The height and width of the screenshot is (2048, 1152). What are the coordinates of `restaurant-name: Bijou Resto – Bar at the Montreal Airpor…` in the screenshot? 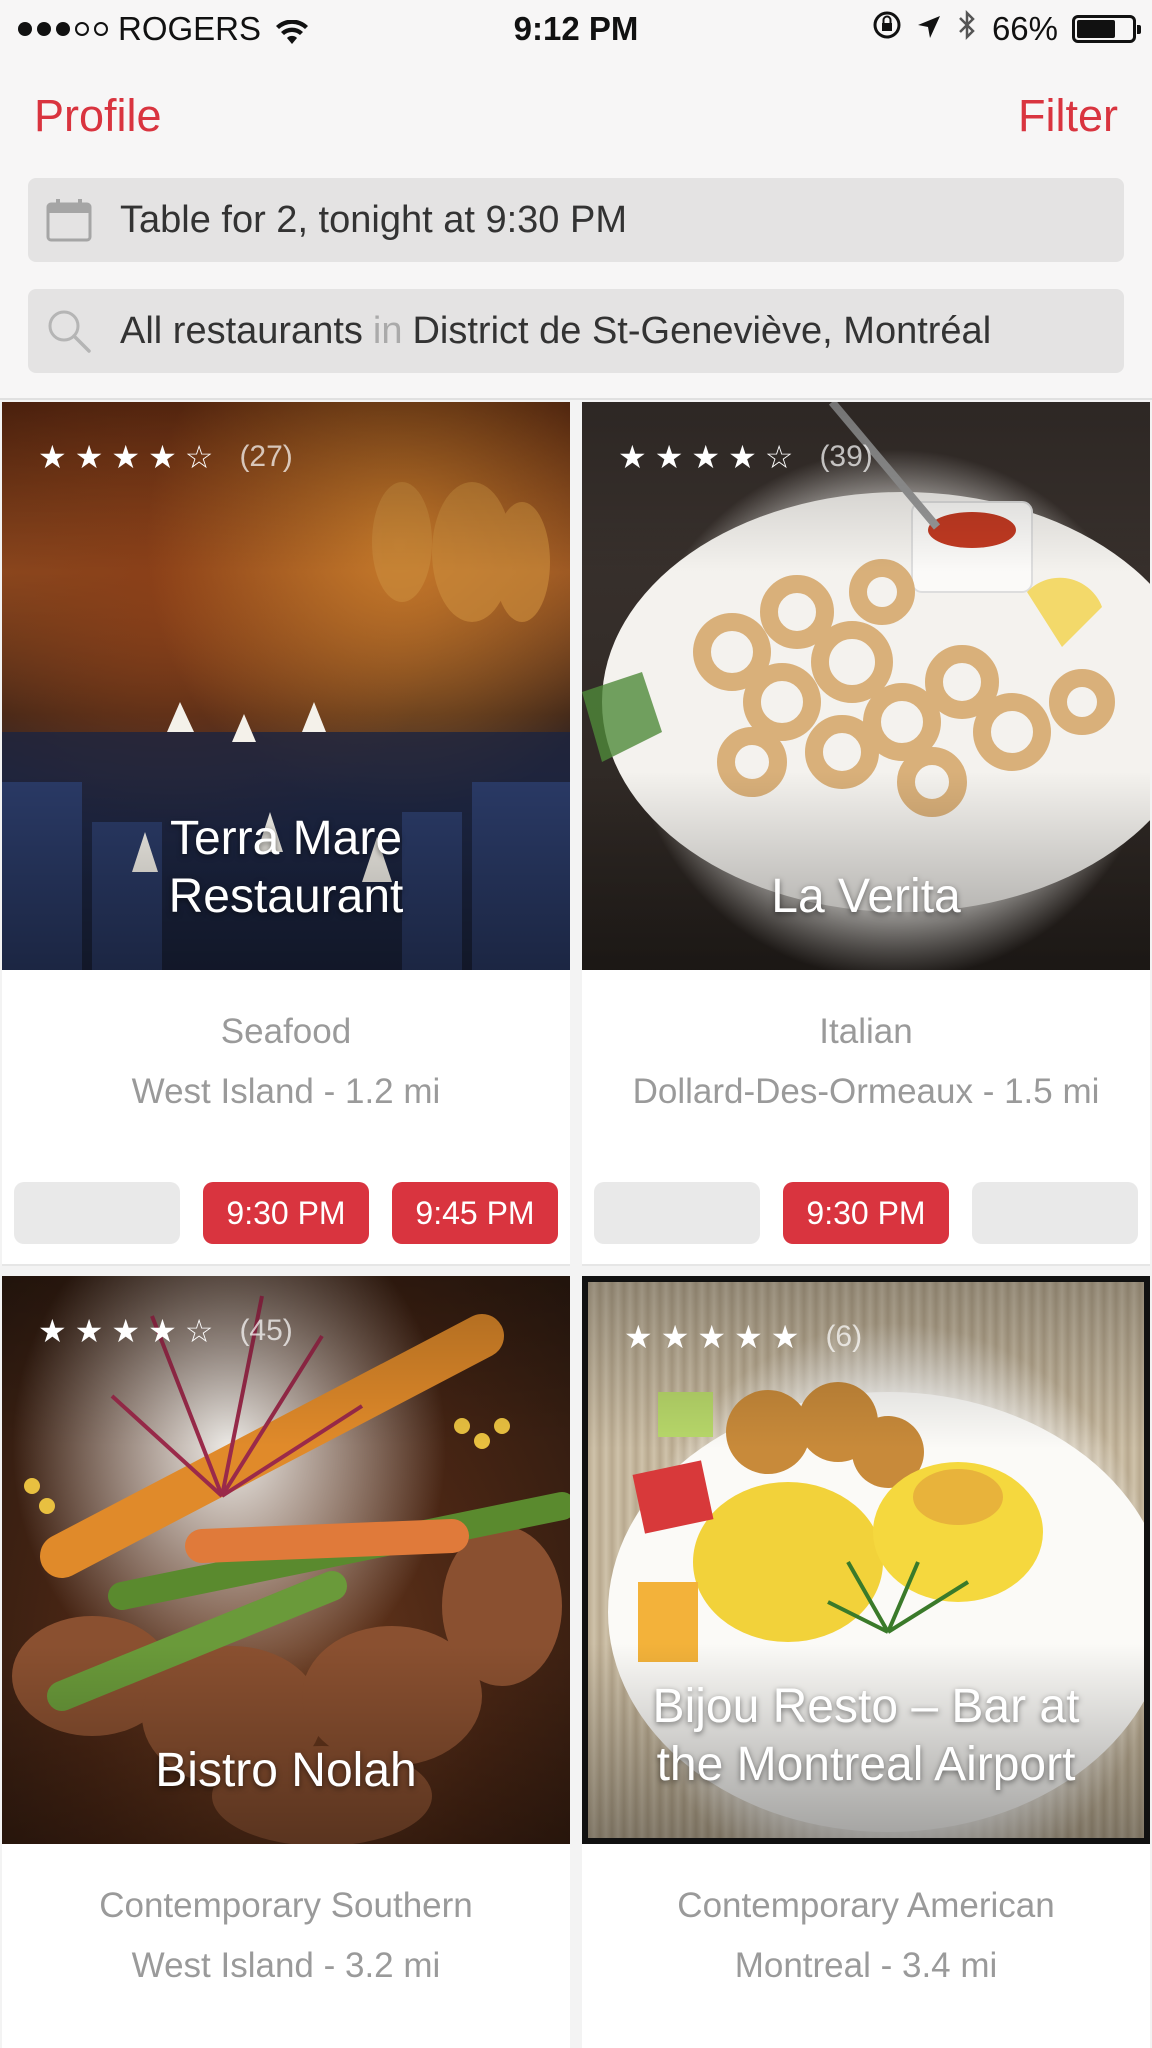 It's located at (866, 1736).